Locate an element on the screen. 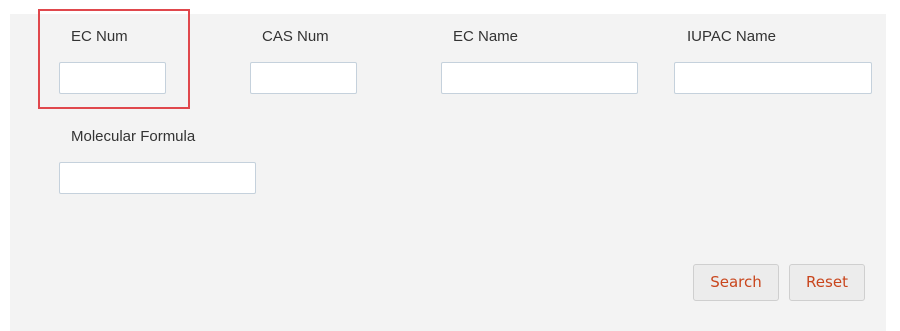 This screenshot has width=900, height=331. ec-name-input is located at coordinates (539, 78).